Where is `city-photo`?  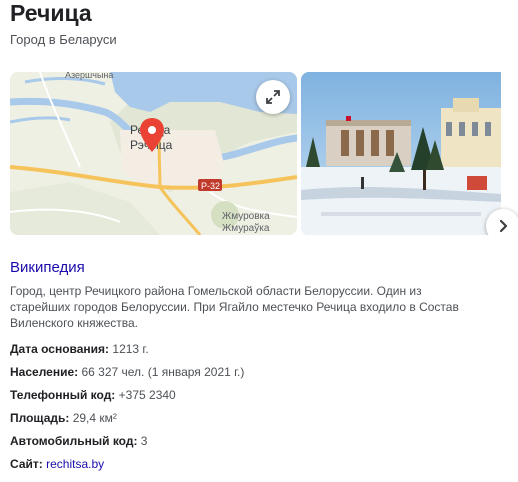
city-photo is located at coordinates (401, 153).